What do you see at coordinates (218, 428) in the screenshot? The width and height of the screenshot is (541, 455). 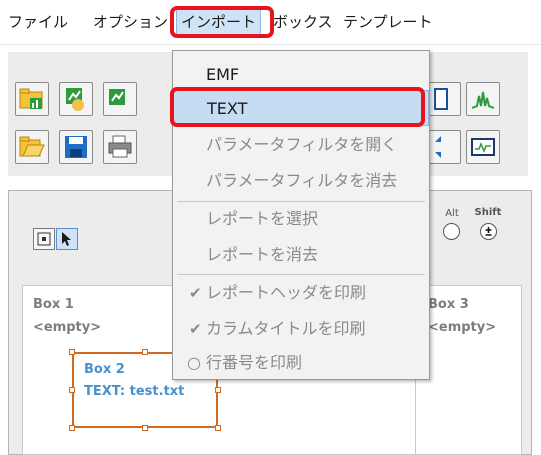 I see `resize-handle-br` at bounding box center [218, 428].